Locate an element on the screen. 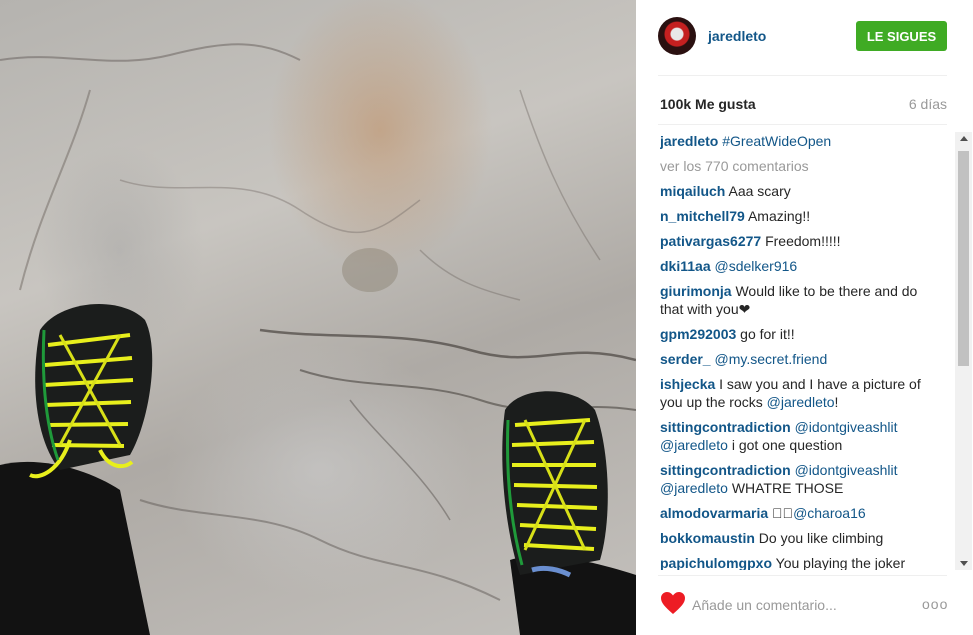  comments-scrollbar is located at coordinates (963, 351).